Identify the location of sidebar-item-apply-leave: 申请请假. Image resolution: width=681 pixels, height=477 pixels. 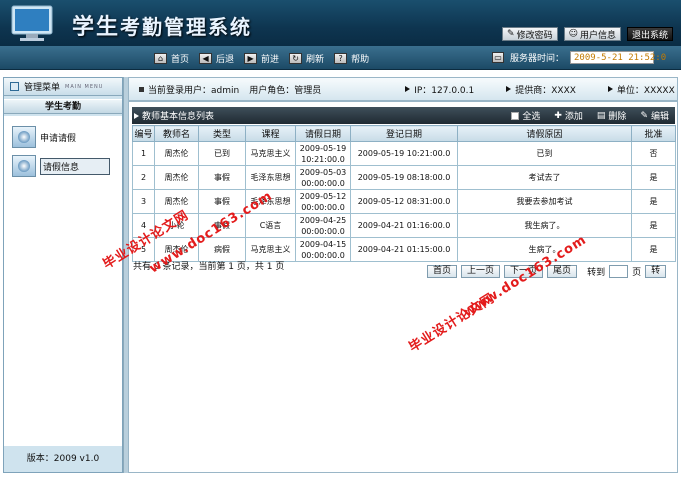
(44, 137).